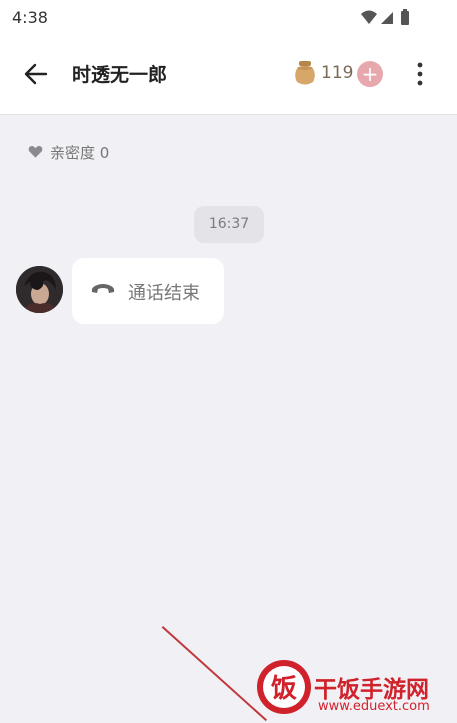 The width and height of the screenshot is (457, 723). I want to click on back-button, so click(36, 74).